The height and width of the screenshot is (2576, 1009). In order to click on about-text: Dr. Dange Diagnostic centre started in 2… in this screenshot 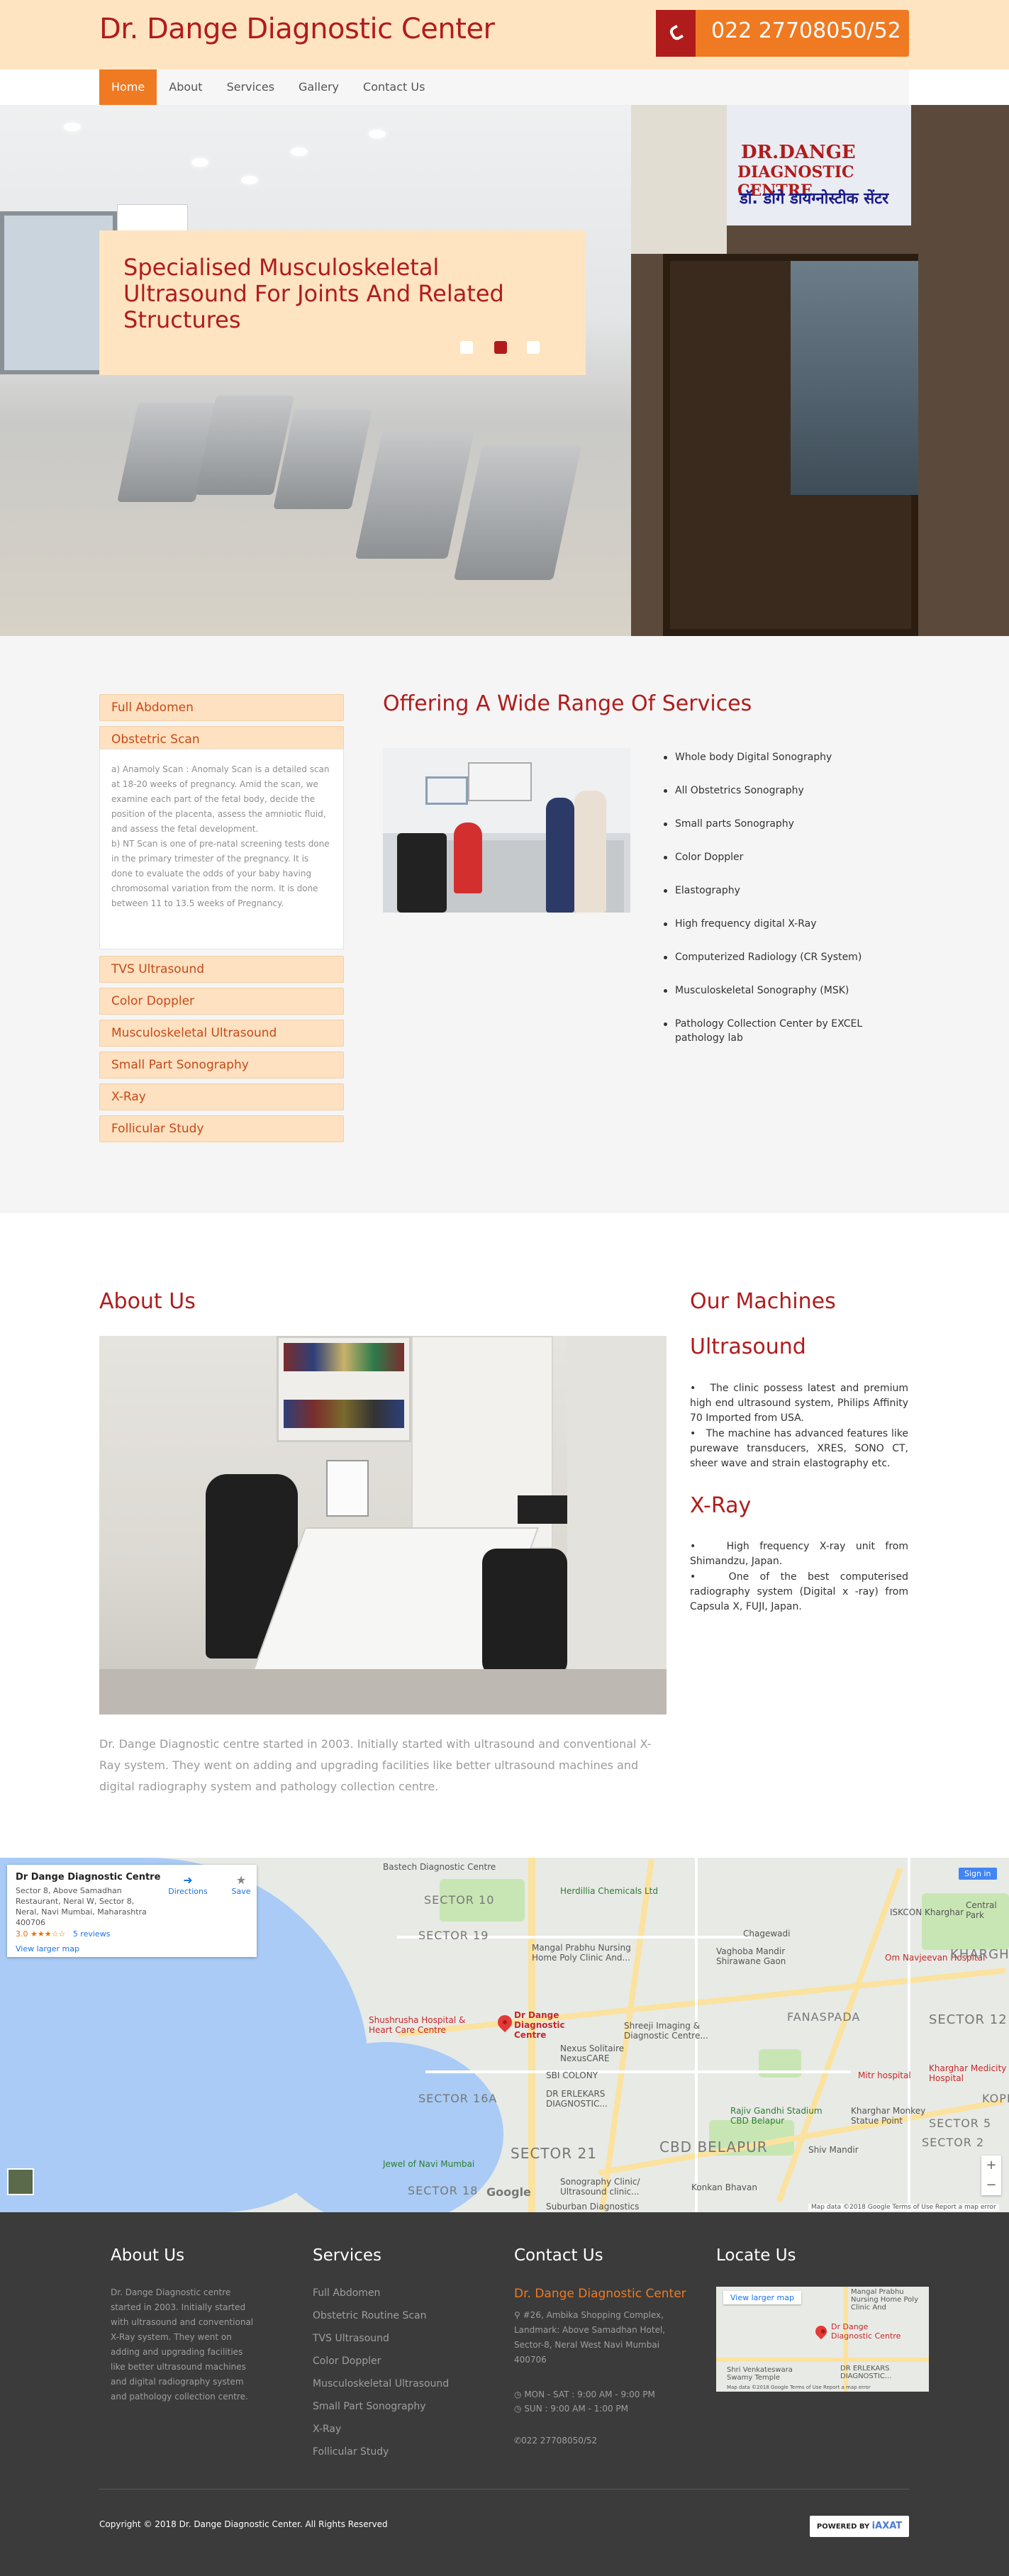, I will do `click(375, 1765)`.